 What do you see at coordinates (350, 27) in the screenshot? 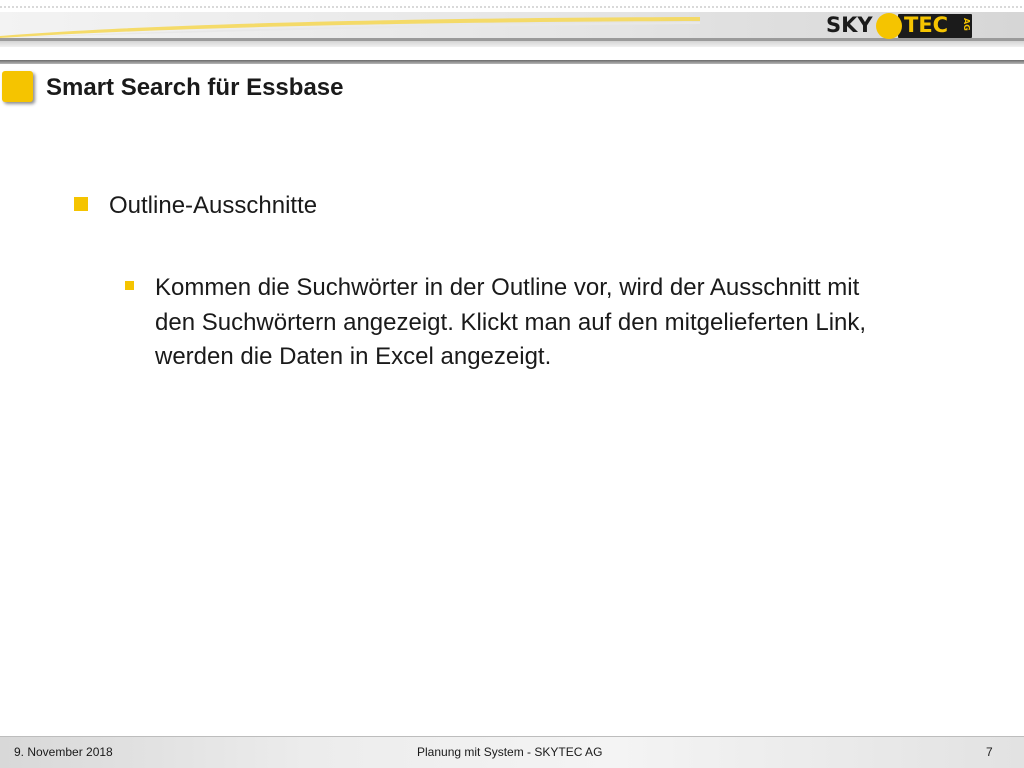
I see `header-swoosh` at bounding box center [350, 27].